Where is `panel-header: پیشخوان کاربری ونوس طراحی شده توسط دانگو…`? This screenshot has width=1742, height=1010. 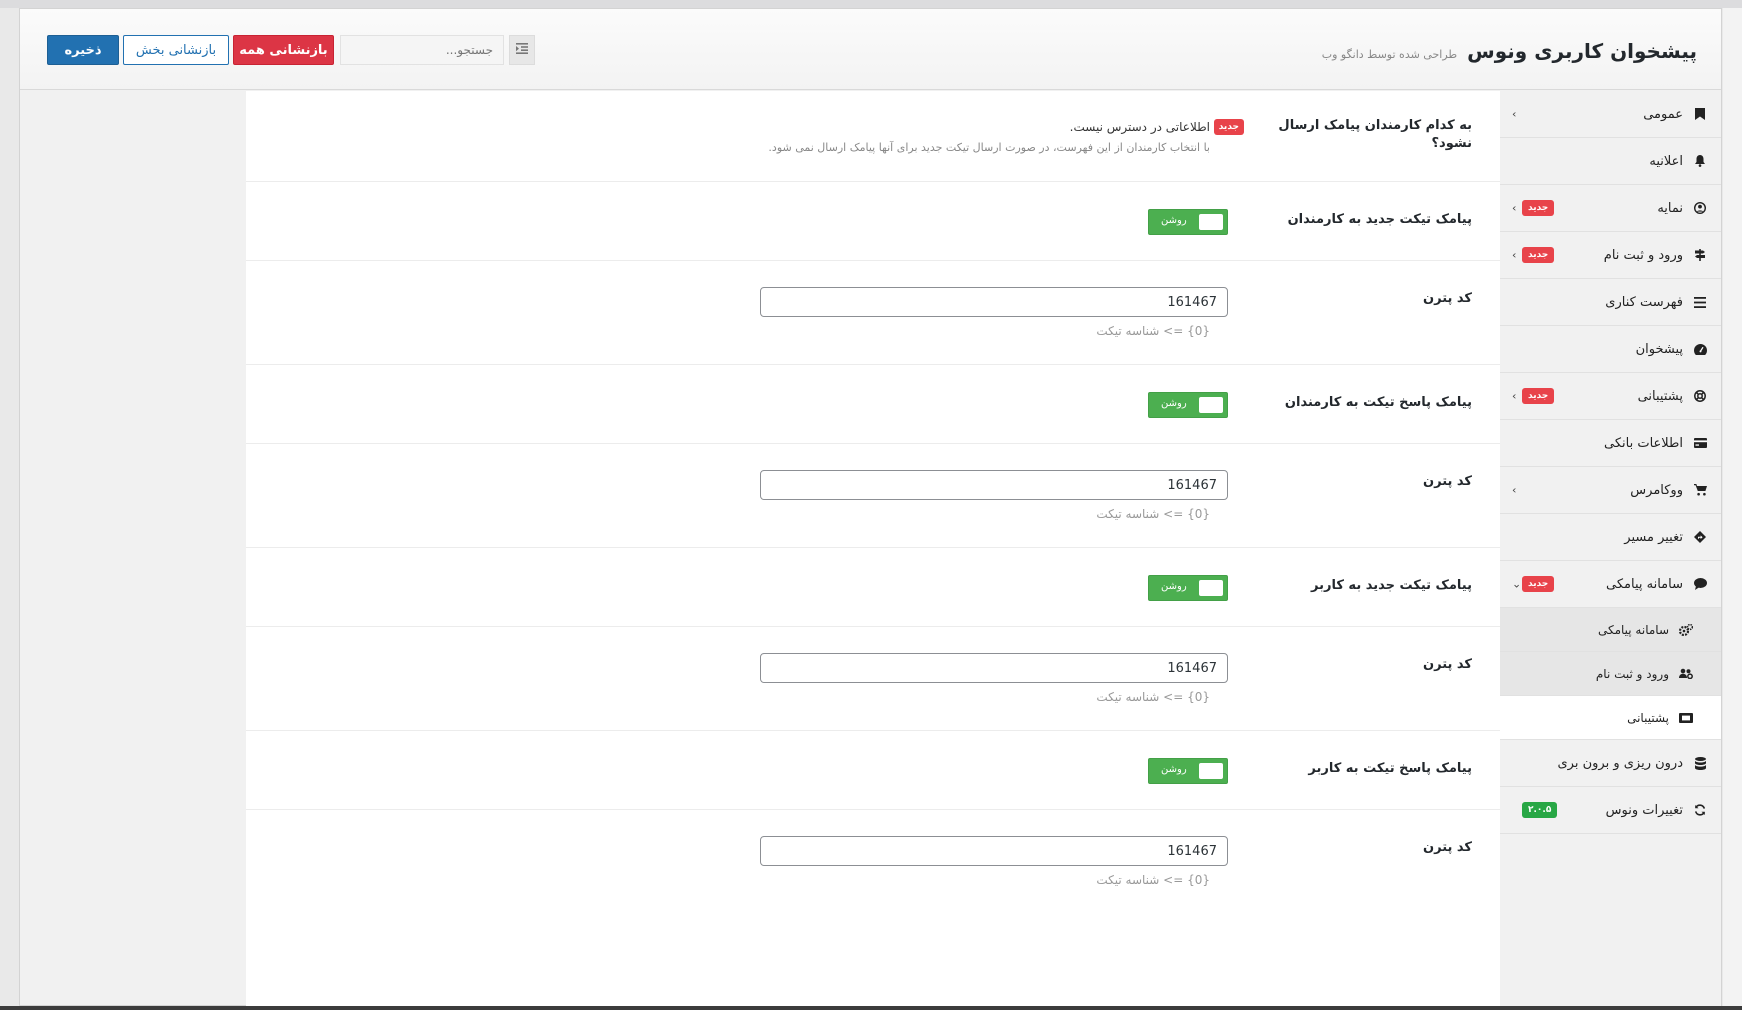 panel-header: پیشخوان کاربری ونوس طراحی شده توسط دانگو… is located at coordinates (870, 49).